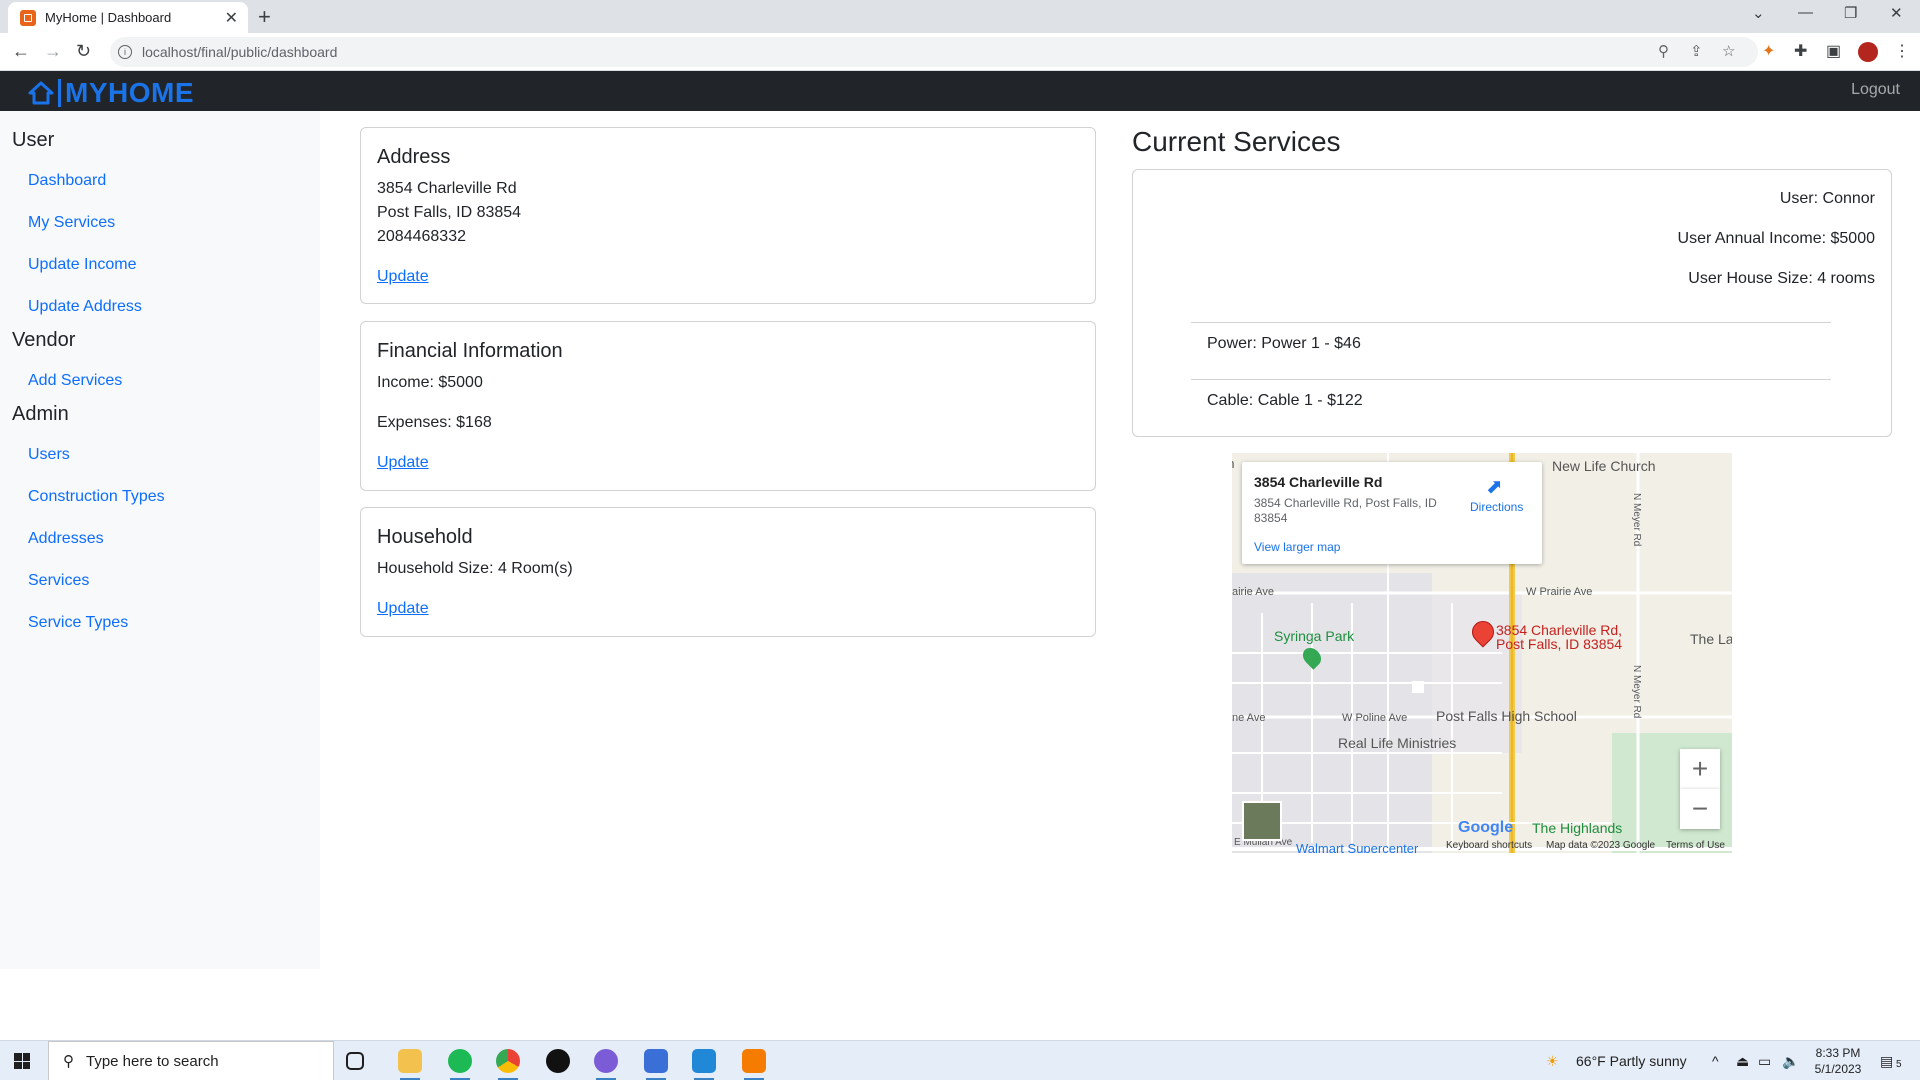 The height and width of the screenshot is (1080, 1920). Describe the element at coordinates (83, 51) in the screenshot. I see `reload-icon: ↻` at that location.